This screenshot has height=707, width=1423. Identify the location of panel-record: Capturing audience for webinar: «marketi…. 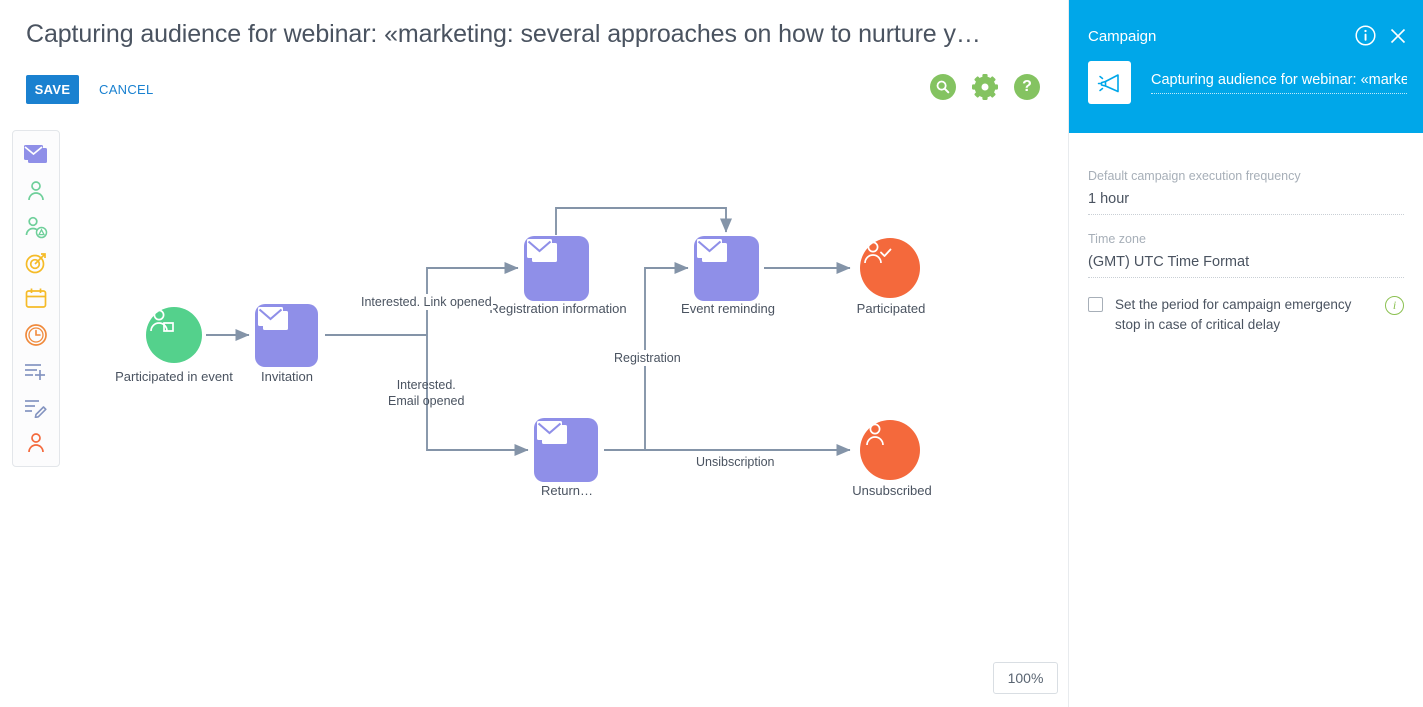
(1247, 82).